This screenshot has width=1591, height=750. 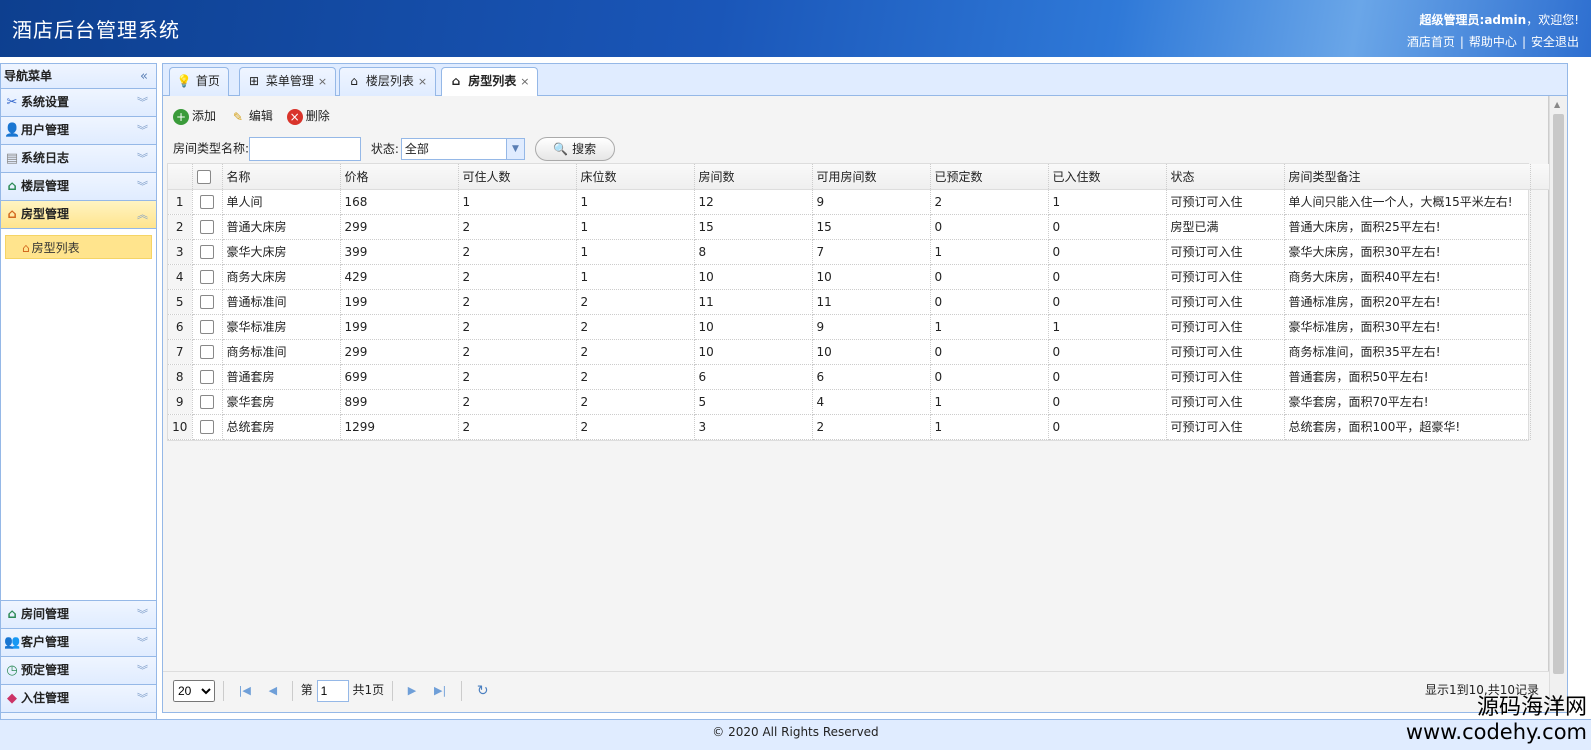 What do you see at coordinates (78, 131) in the screenshot?
I see `sidebar-item-user: 👤用户管理 ︾` at bounding box center [78, 131].